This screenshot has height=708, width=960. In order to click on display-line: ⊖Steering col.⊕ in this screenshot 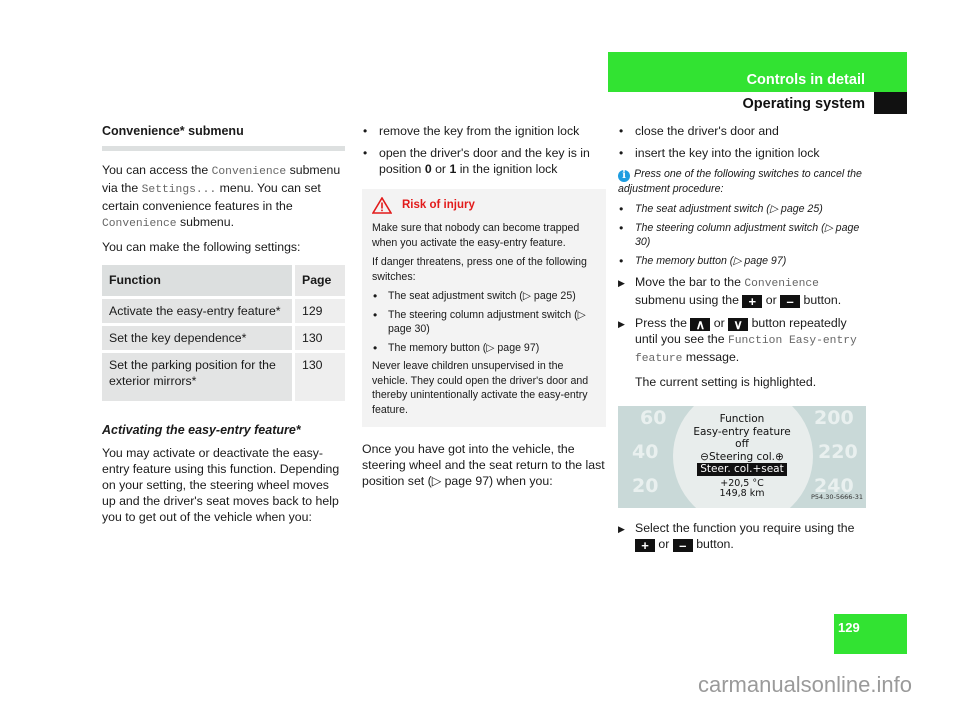, I will do `click(742, 457)`.